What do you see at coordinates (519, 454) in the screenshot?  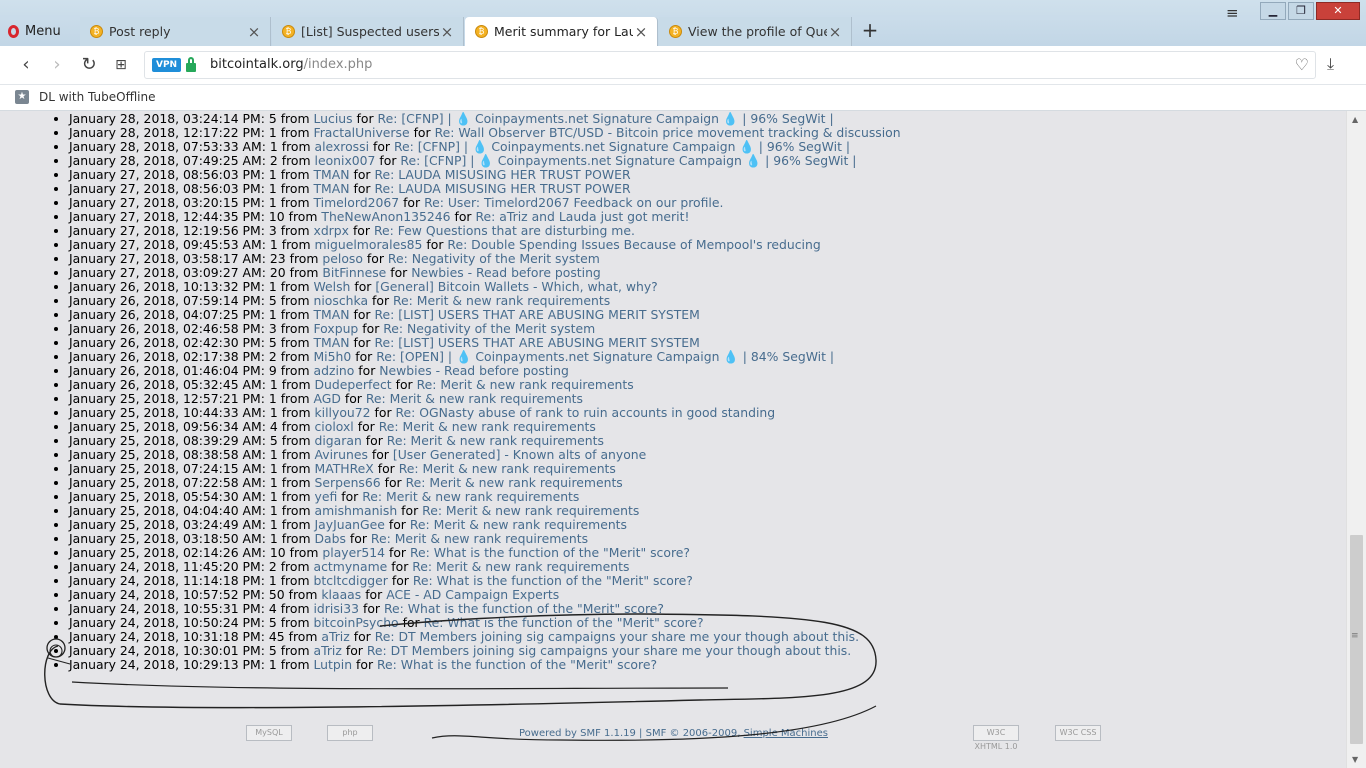 I see `merit-topic-link: [User Generated] - Known alts of anyone` at bounding box center [519, 454].